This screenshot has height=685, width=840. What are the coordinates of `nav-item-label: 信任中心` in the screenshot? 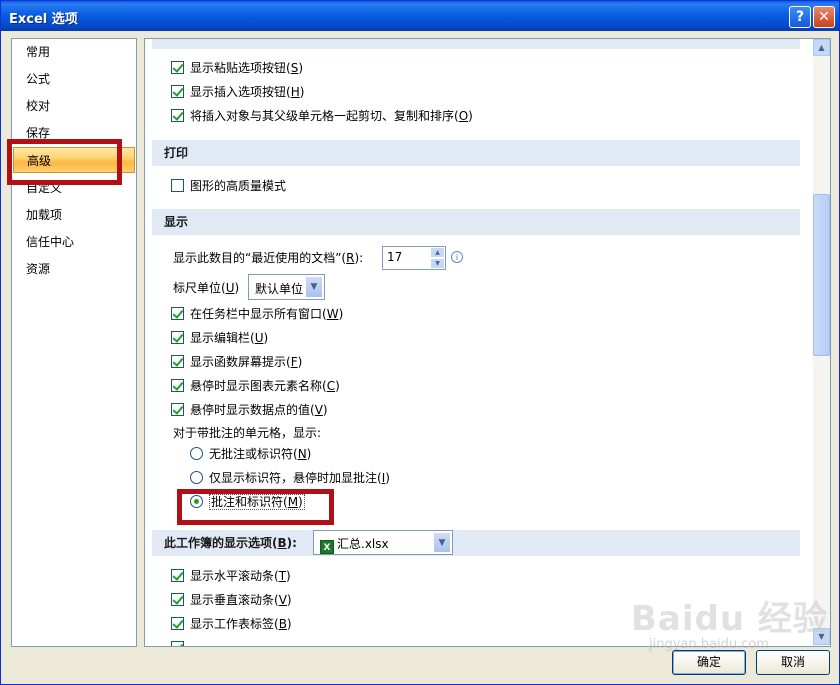 It's located at (50, 242).